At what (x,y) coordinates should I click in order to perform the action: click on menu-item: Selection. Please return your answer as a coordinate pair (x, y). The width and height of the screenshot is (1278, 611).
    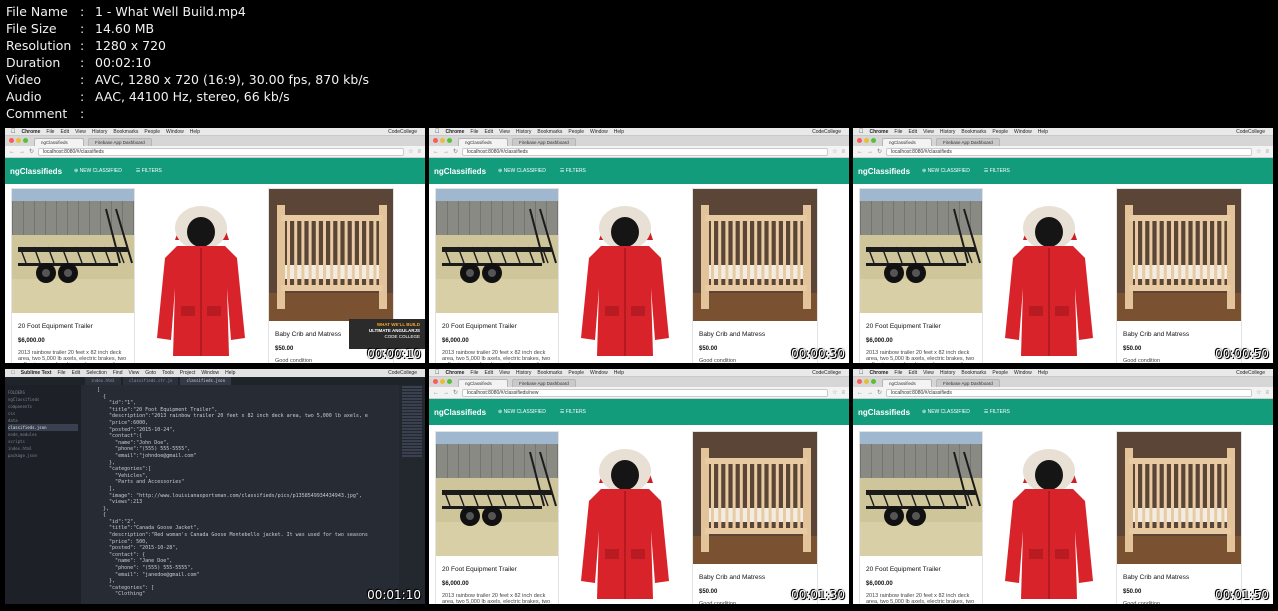
    Looking at the image, I should click on (96, 373).